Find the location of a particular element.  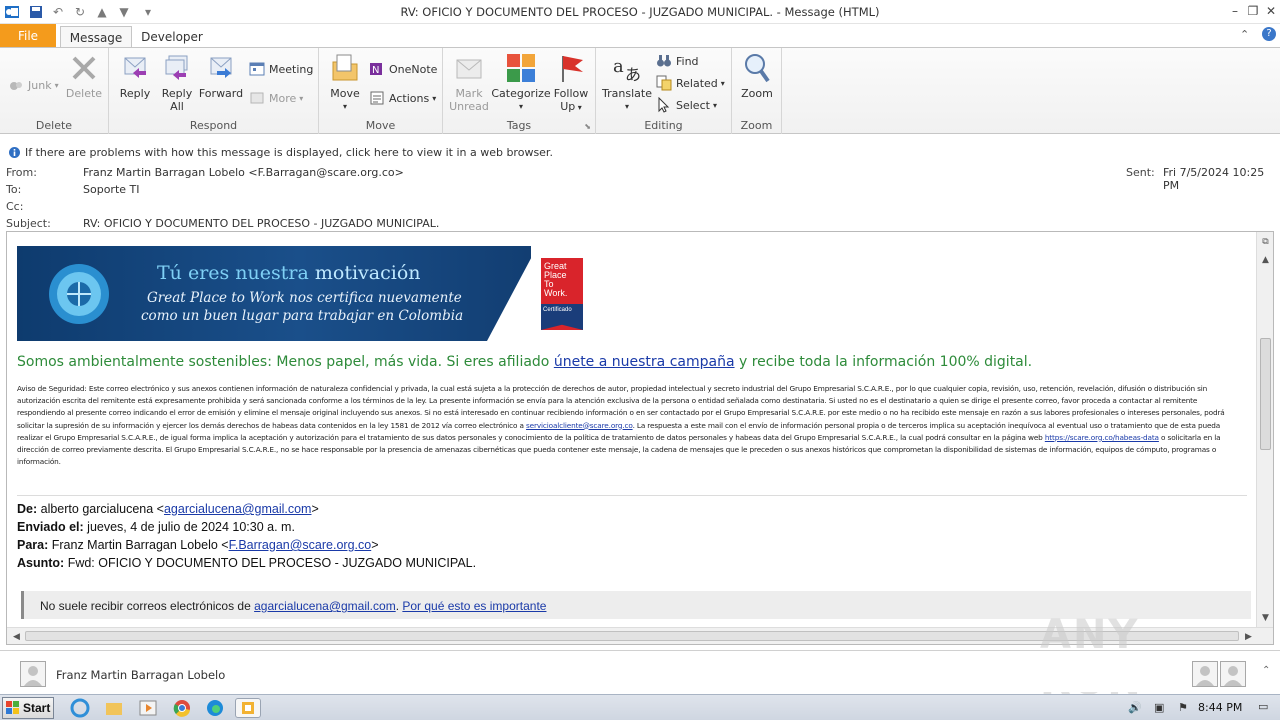

group-label-tags: Tags is located at coordinates (519, 125).